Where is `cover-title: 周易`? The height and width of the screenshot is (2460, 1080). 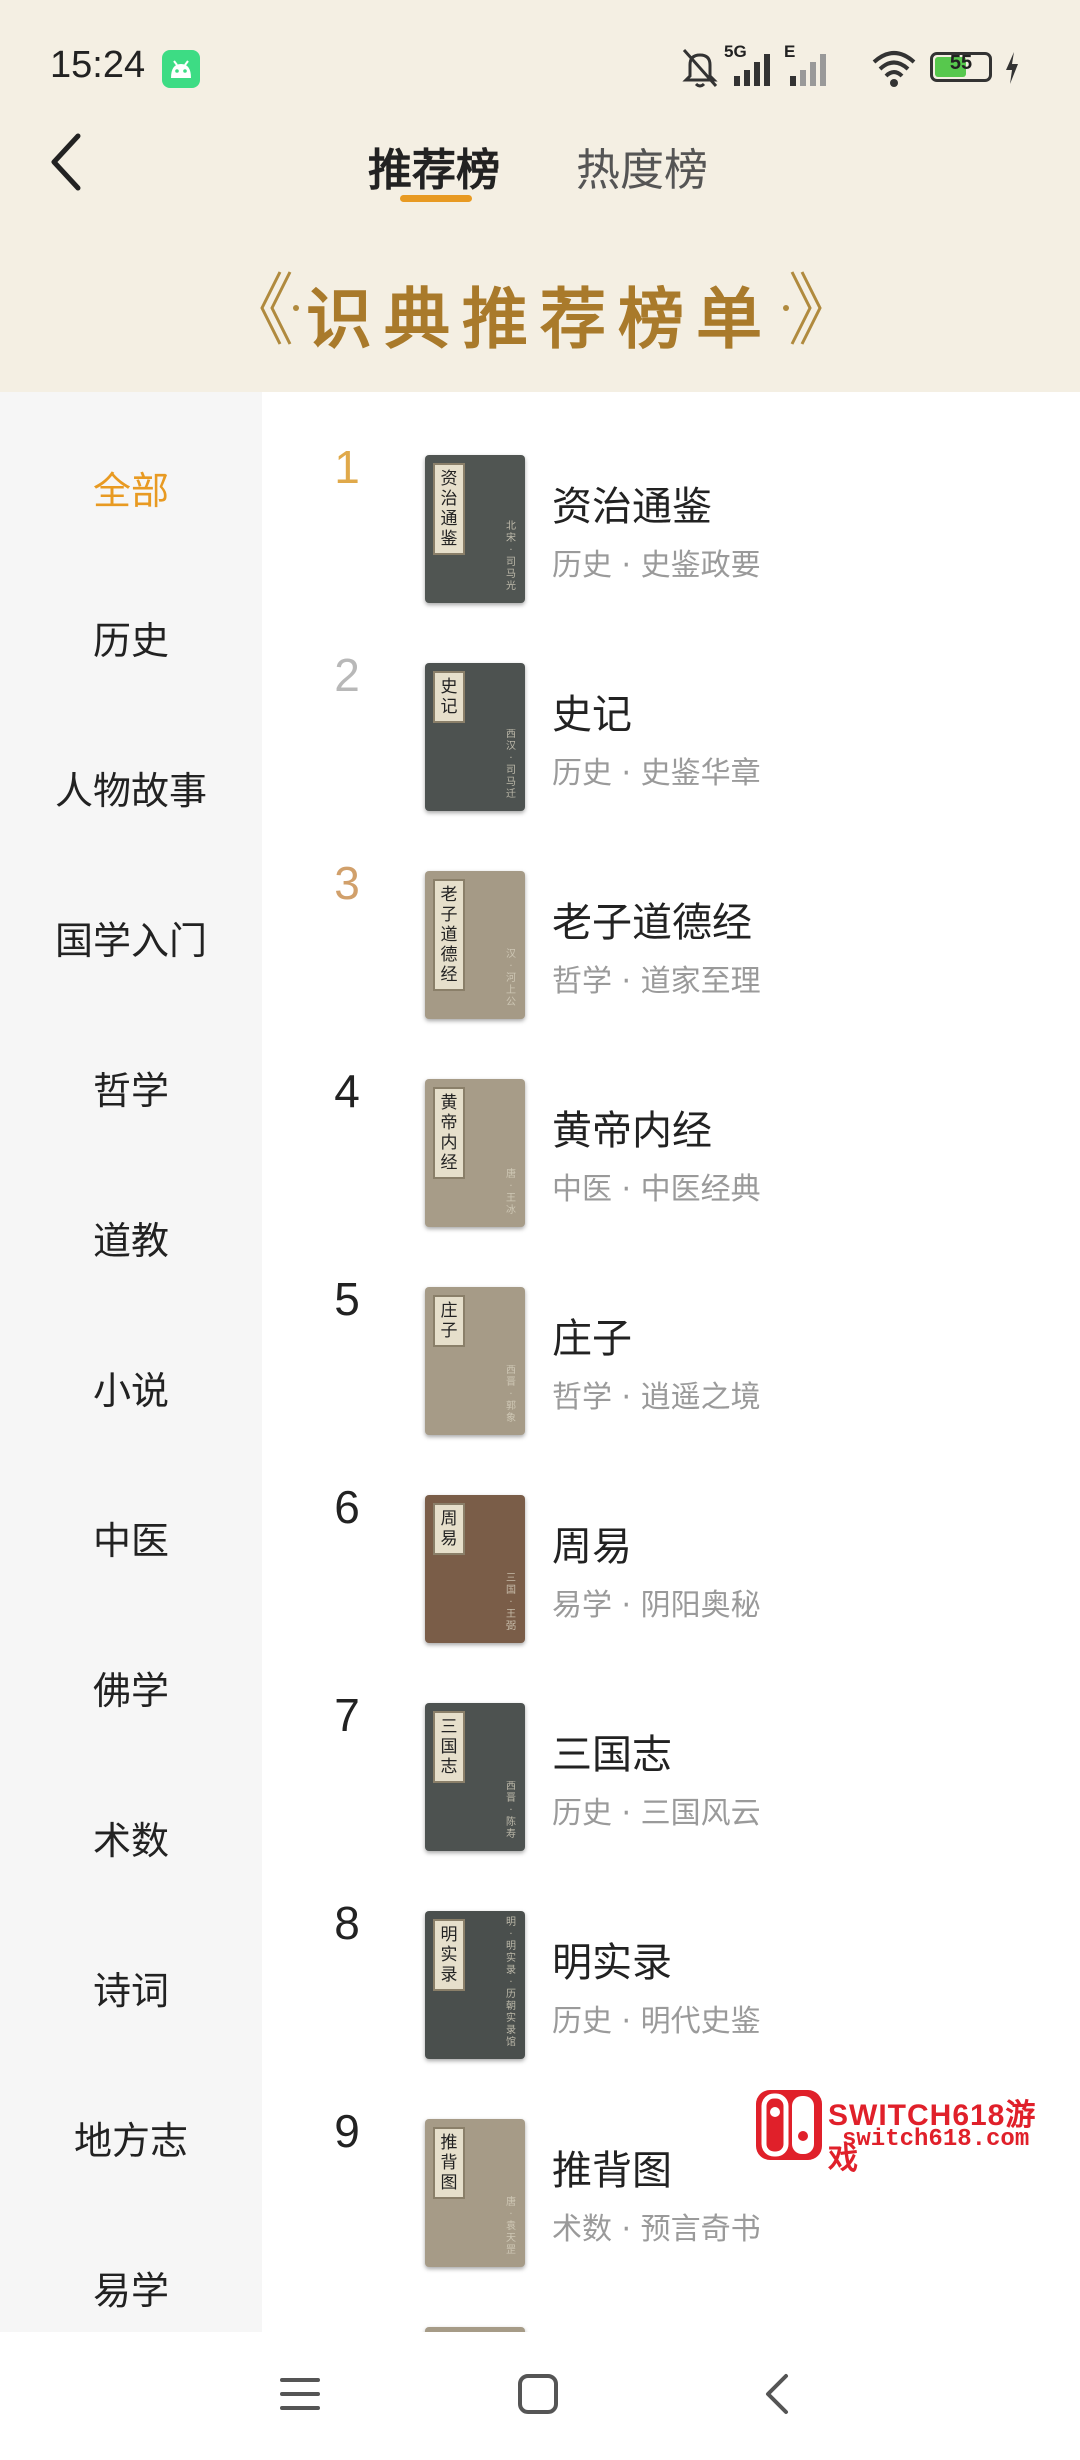
cover-title: 周易 is located at coordinates (449, 1529).